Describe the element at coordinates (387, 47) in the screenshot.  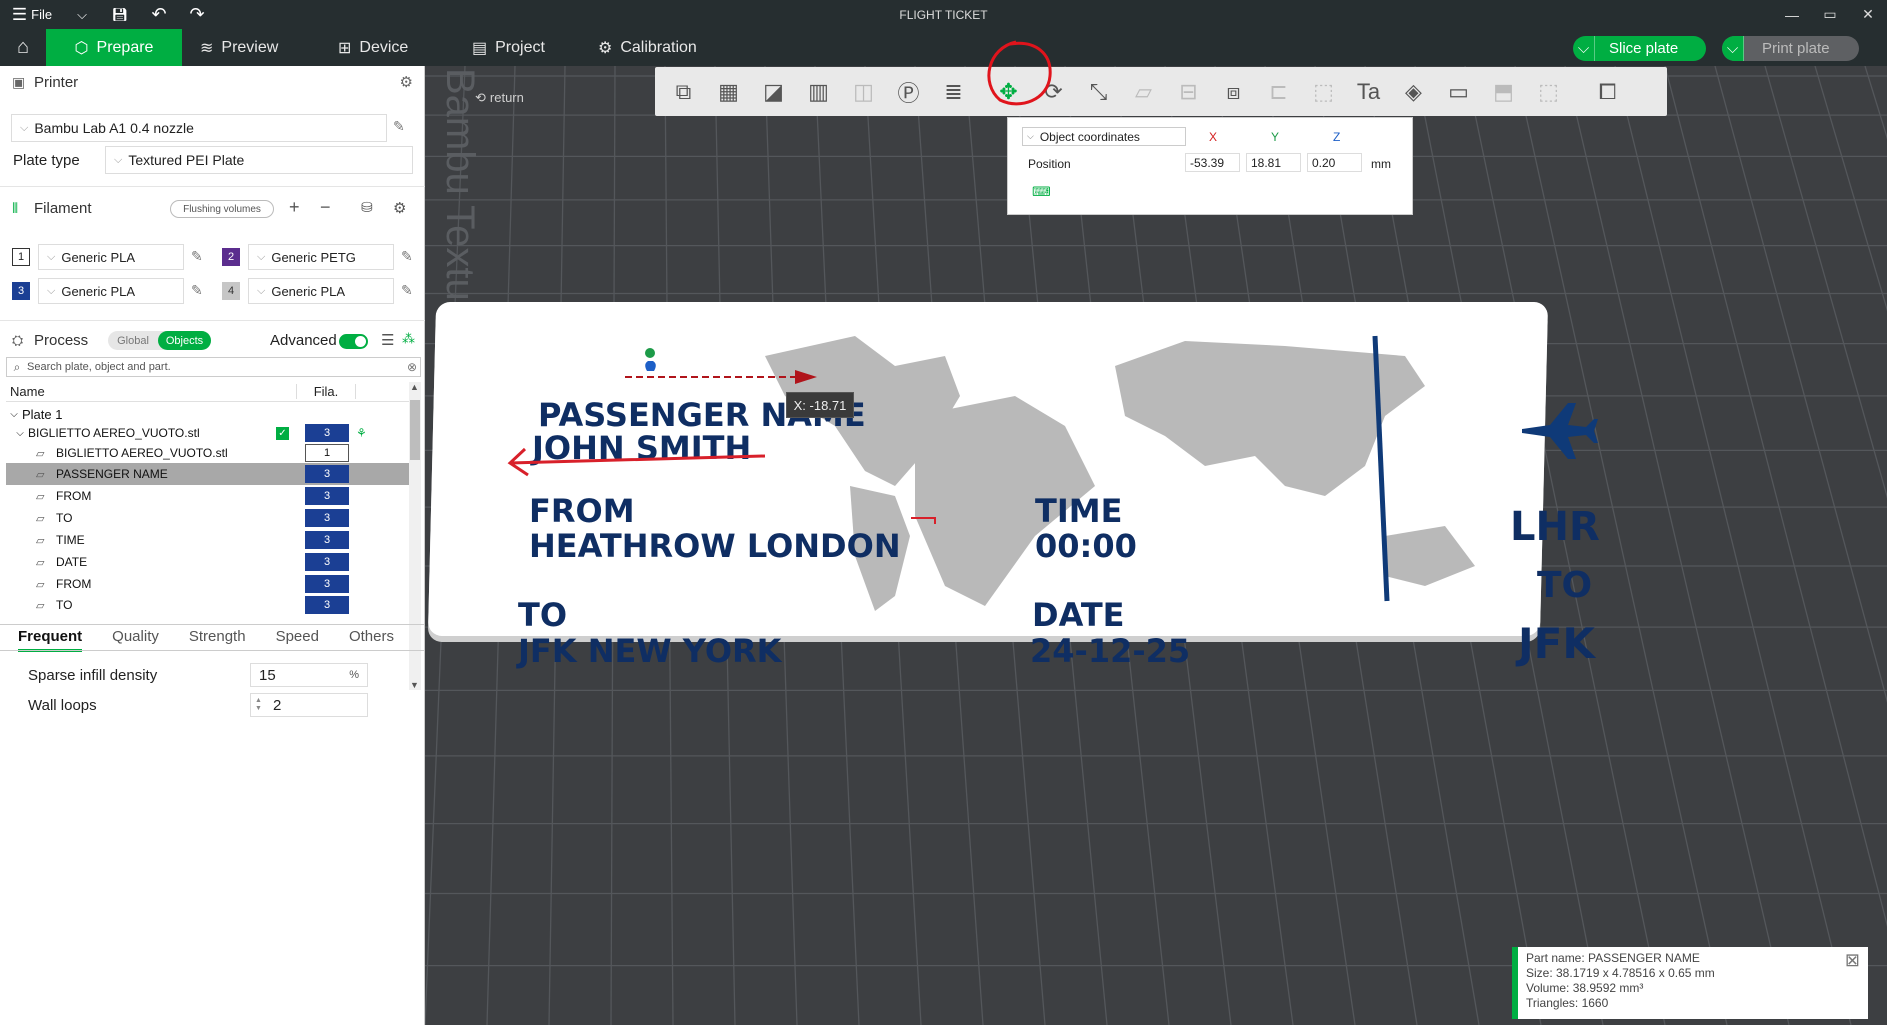
I see `tab-device: ⊞ Device` at that location.